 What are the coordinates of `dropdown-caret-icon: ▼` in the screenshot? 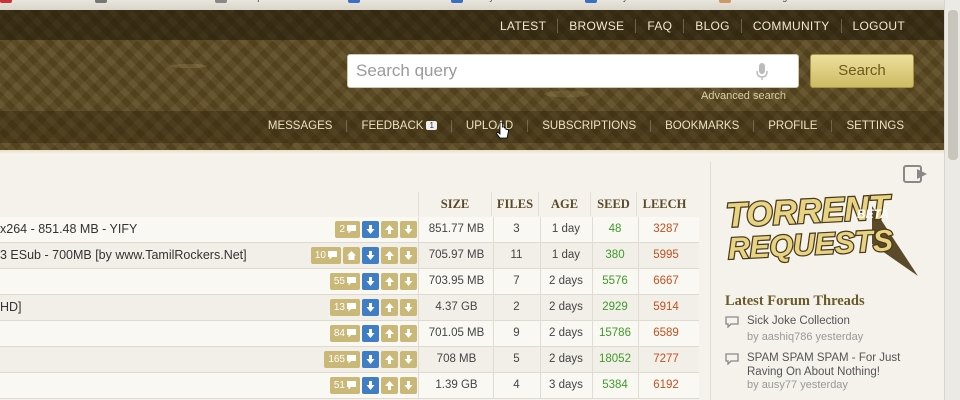 It's located at (291, 144).